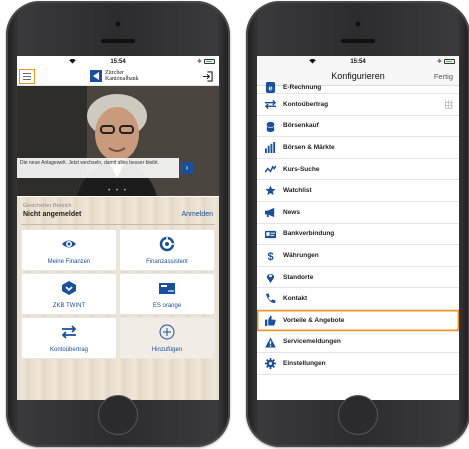  Describe the element at coordinates (439, 62) in the screenshot. I see `bluetooth-icon: ✱` at that location.